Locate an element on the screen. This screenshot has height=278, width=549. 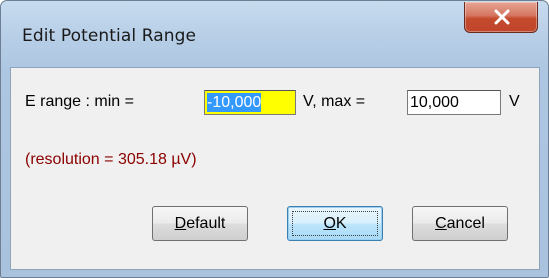
cancel-button-mnemonic: C is located at coordinates (441, 223).